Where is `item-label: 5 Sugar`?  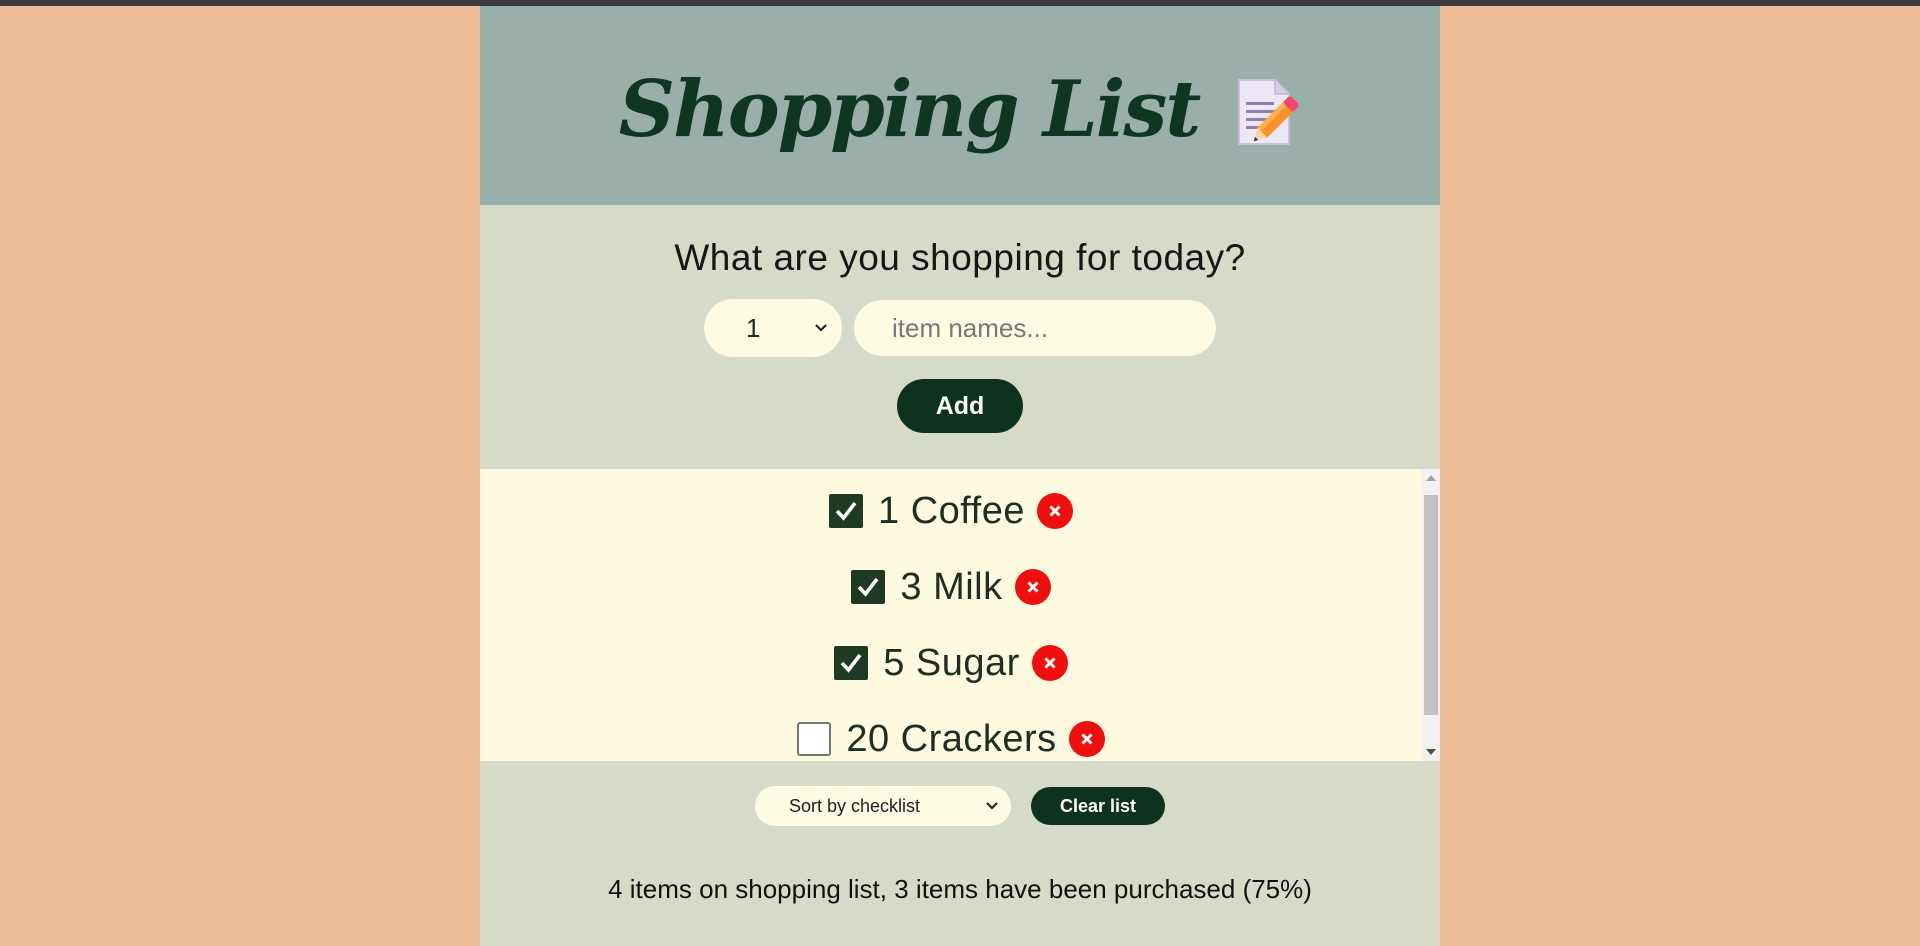
item-label: 5 Sugar is located at coordinates (951, 662).